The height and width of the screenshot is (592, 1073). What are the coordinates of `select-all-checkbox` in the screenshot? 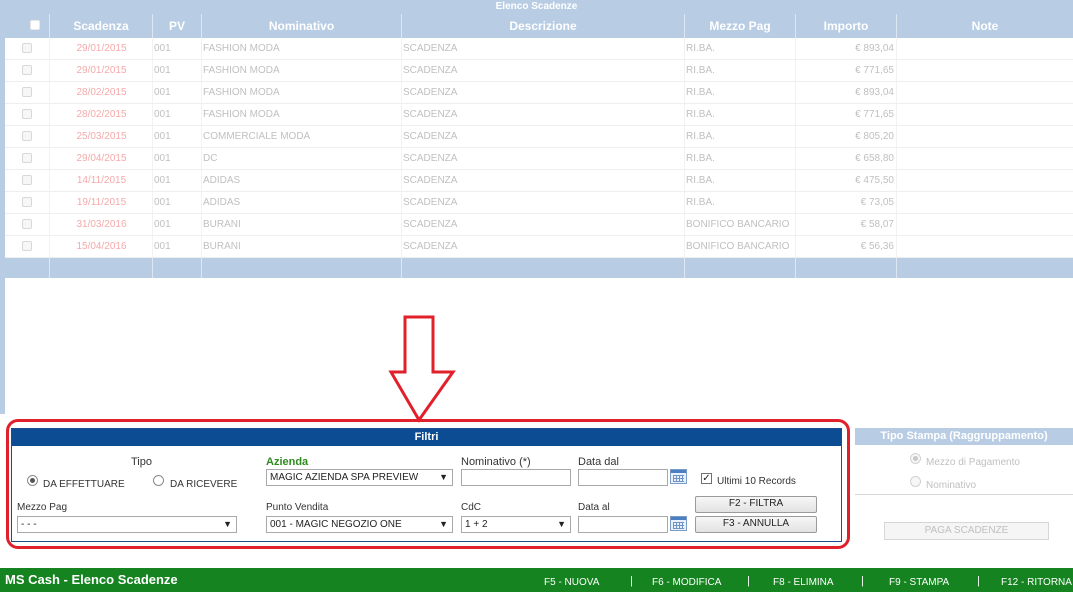 It's located at (35, 25).